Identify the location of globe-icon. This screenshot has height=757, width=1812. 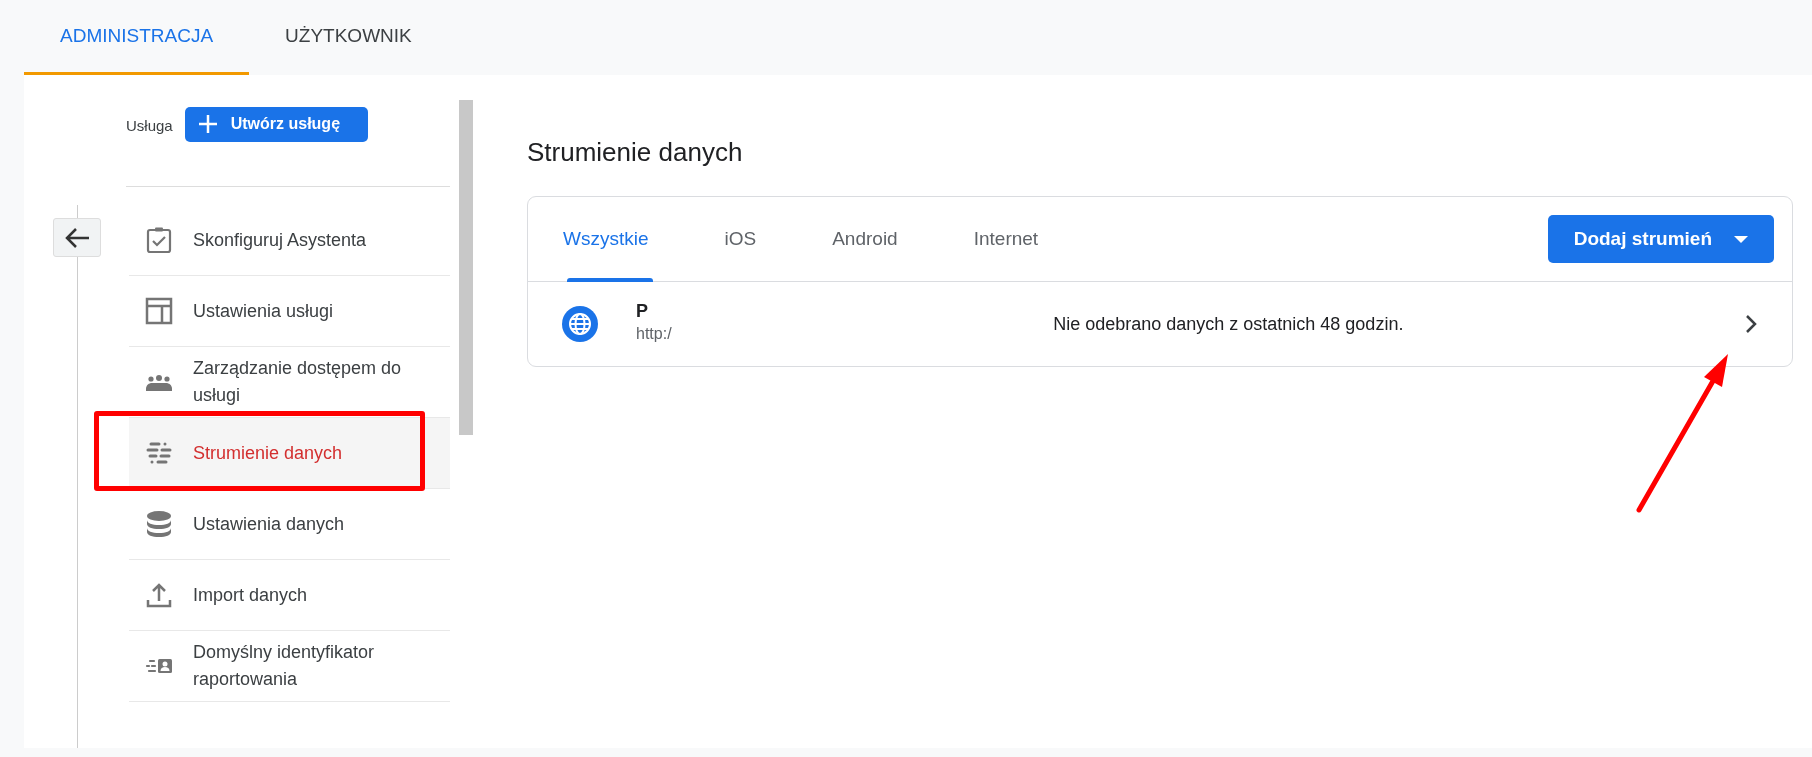
(580, 324).